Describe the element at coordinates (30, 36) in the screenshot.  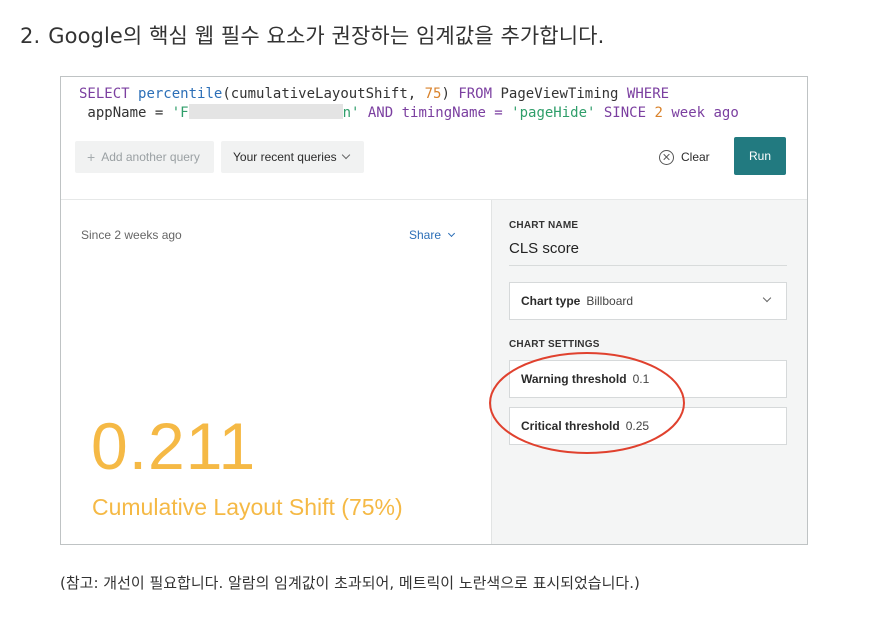
I see `step-number: 2.` at that location.